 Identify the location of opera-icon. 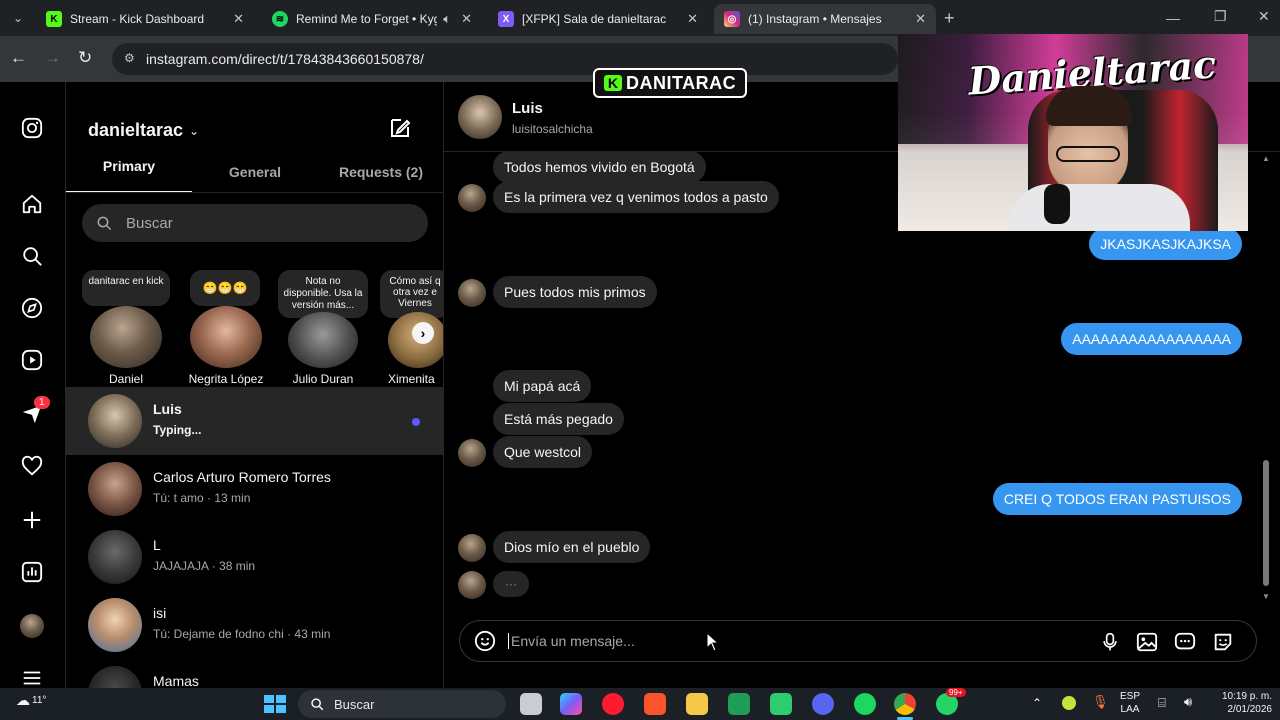
(613, 704).